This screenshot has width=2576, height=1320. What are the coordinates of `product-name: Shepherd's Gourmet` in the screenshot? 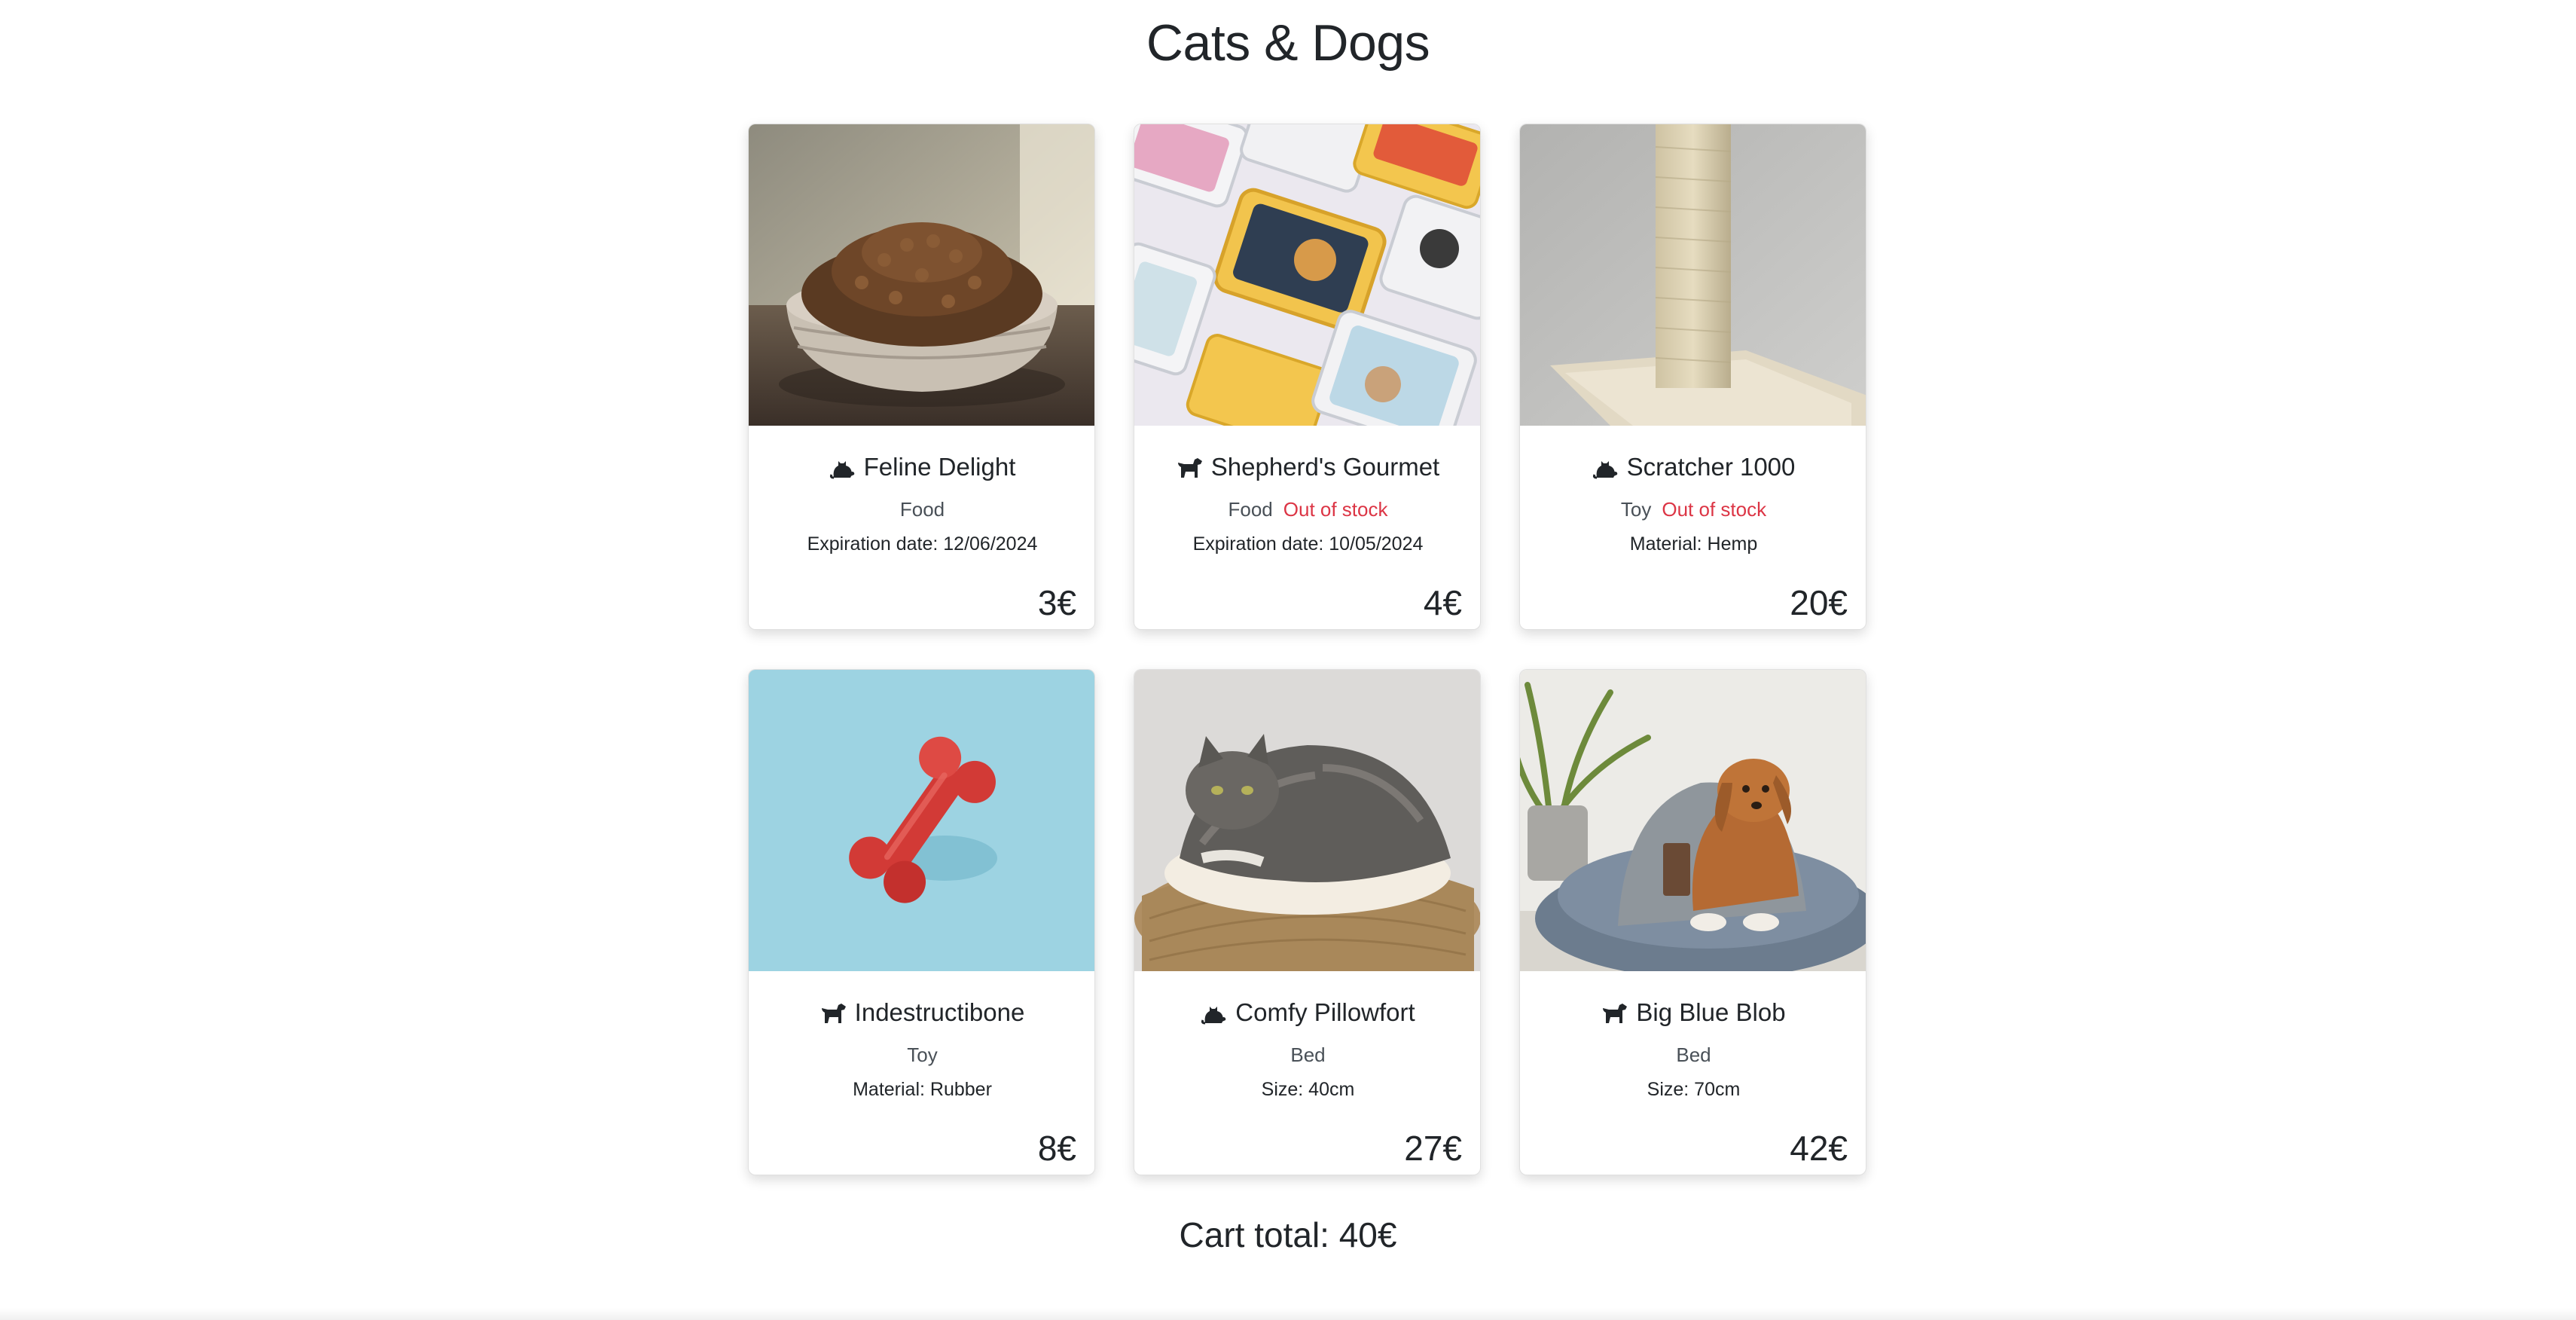 It's located at (1325, 467).